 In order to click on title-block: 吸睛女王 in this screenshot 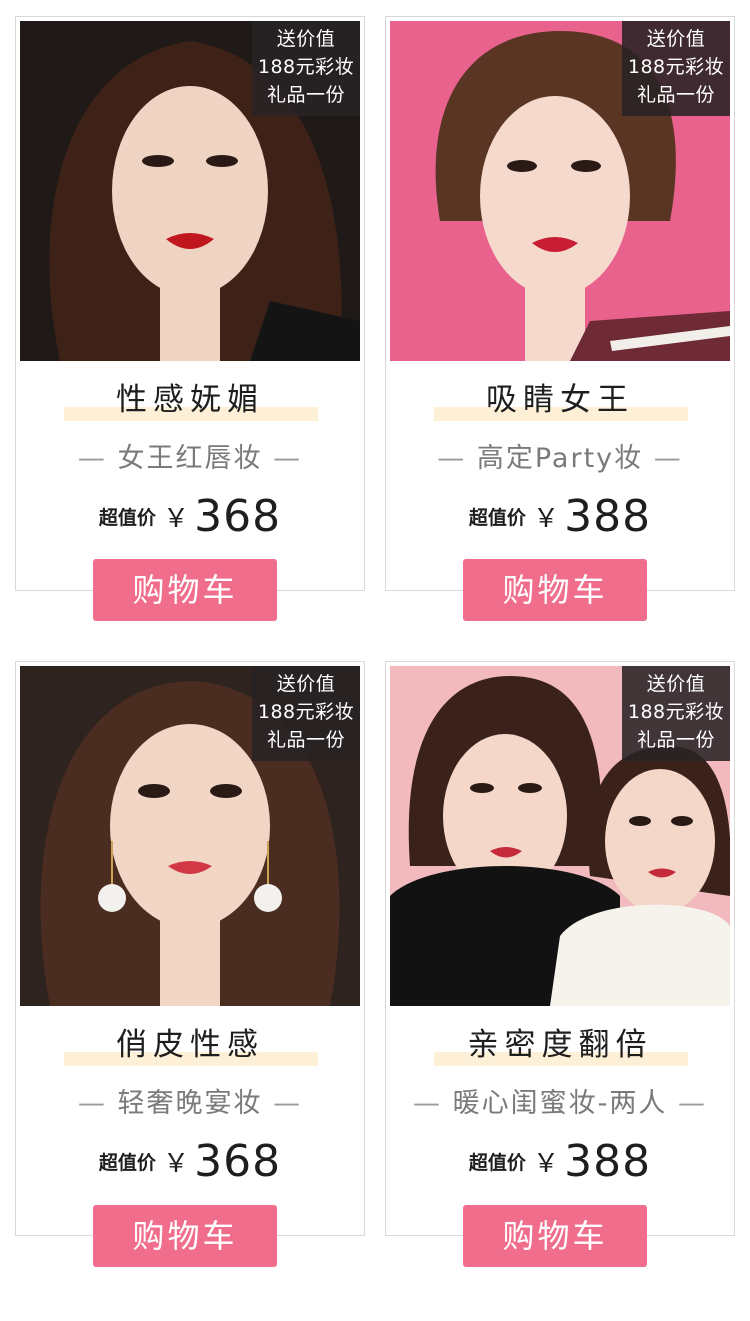, I will do `click(560, 400)`.